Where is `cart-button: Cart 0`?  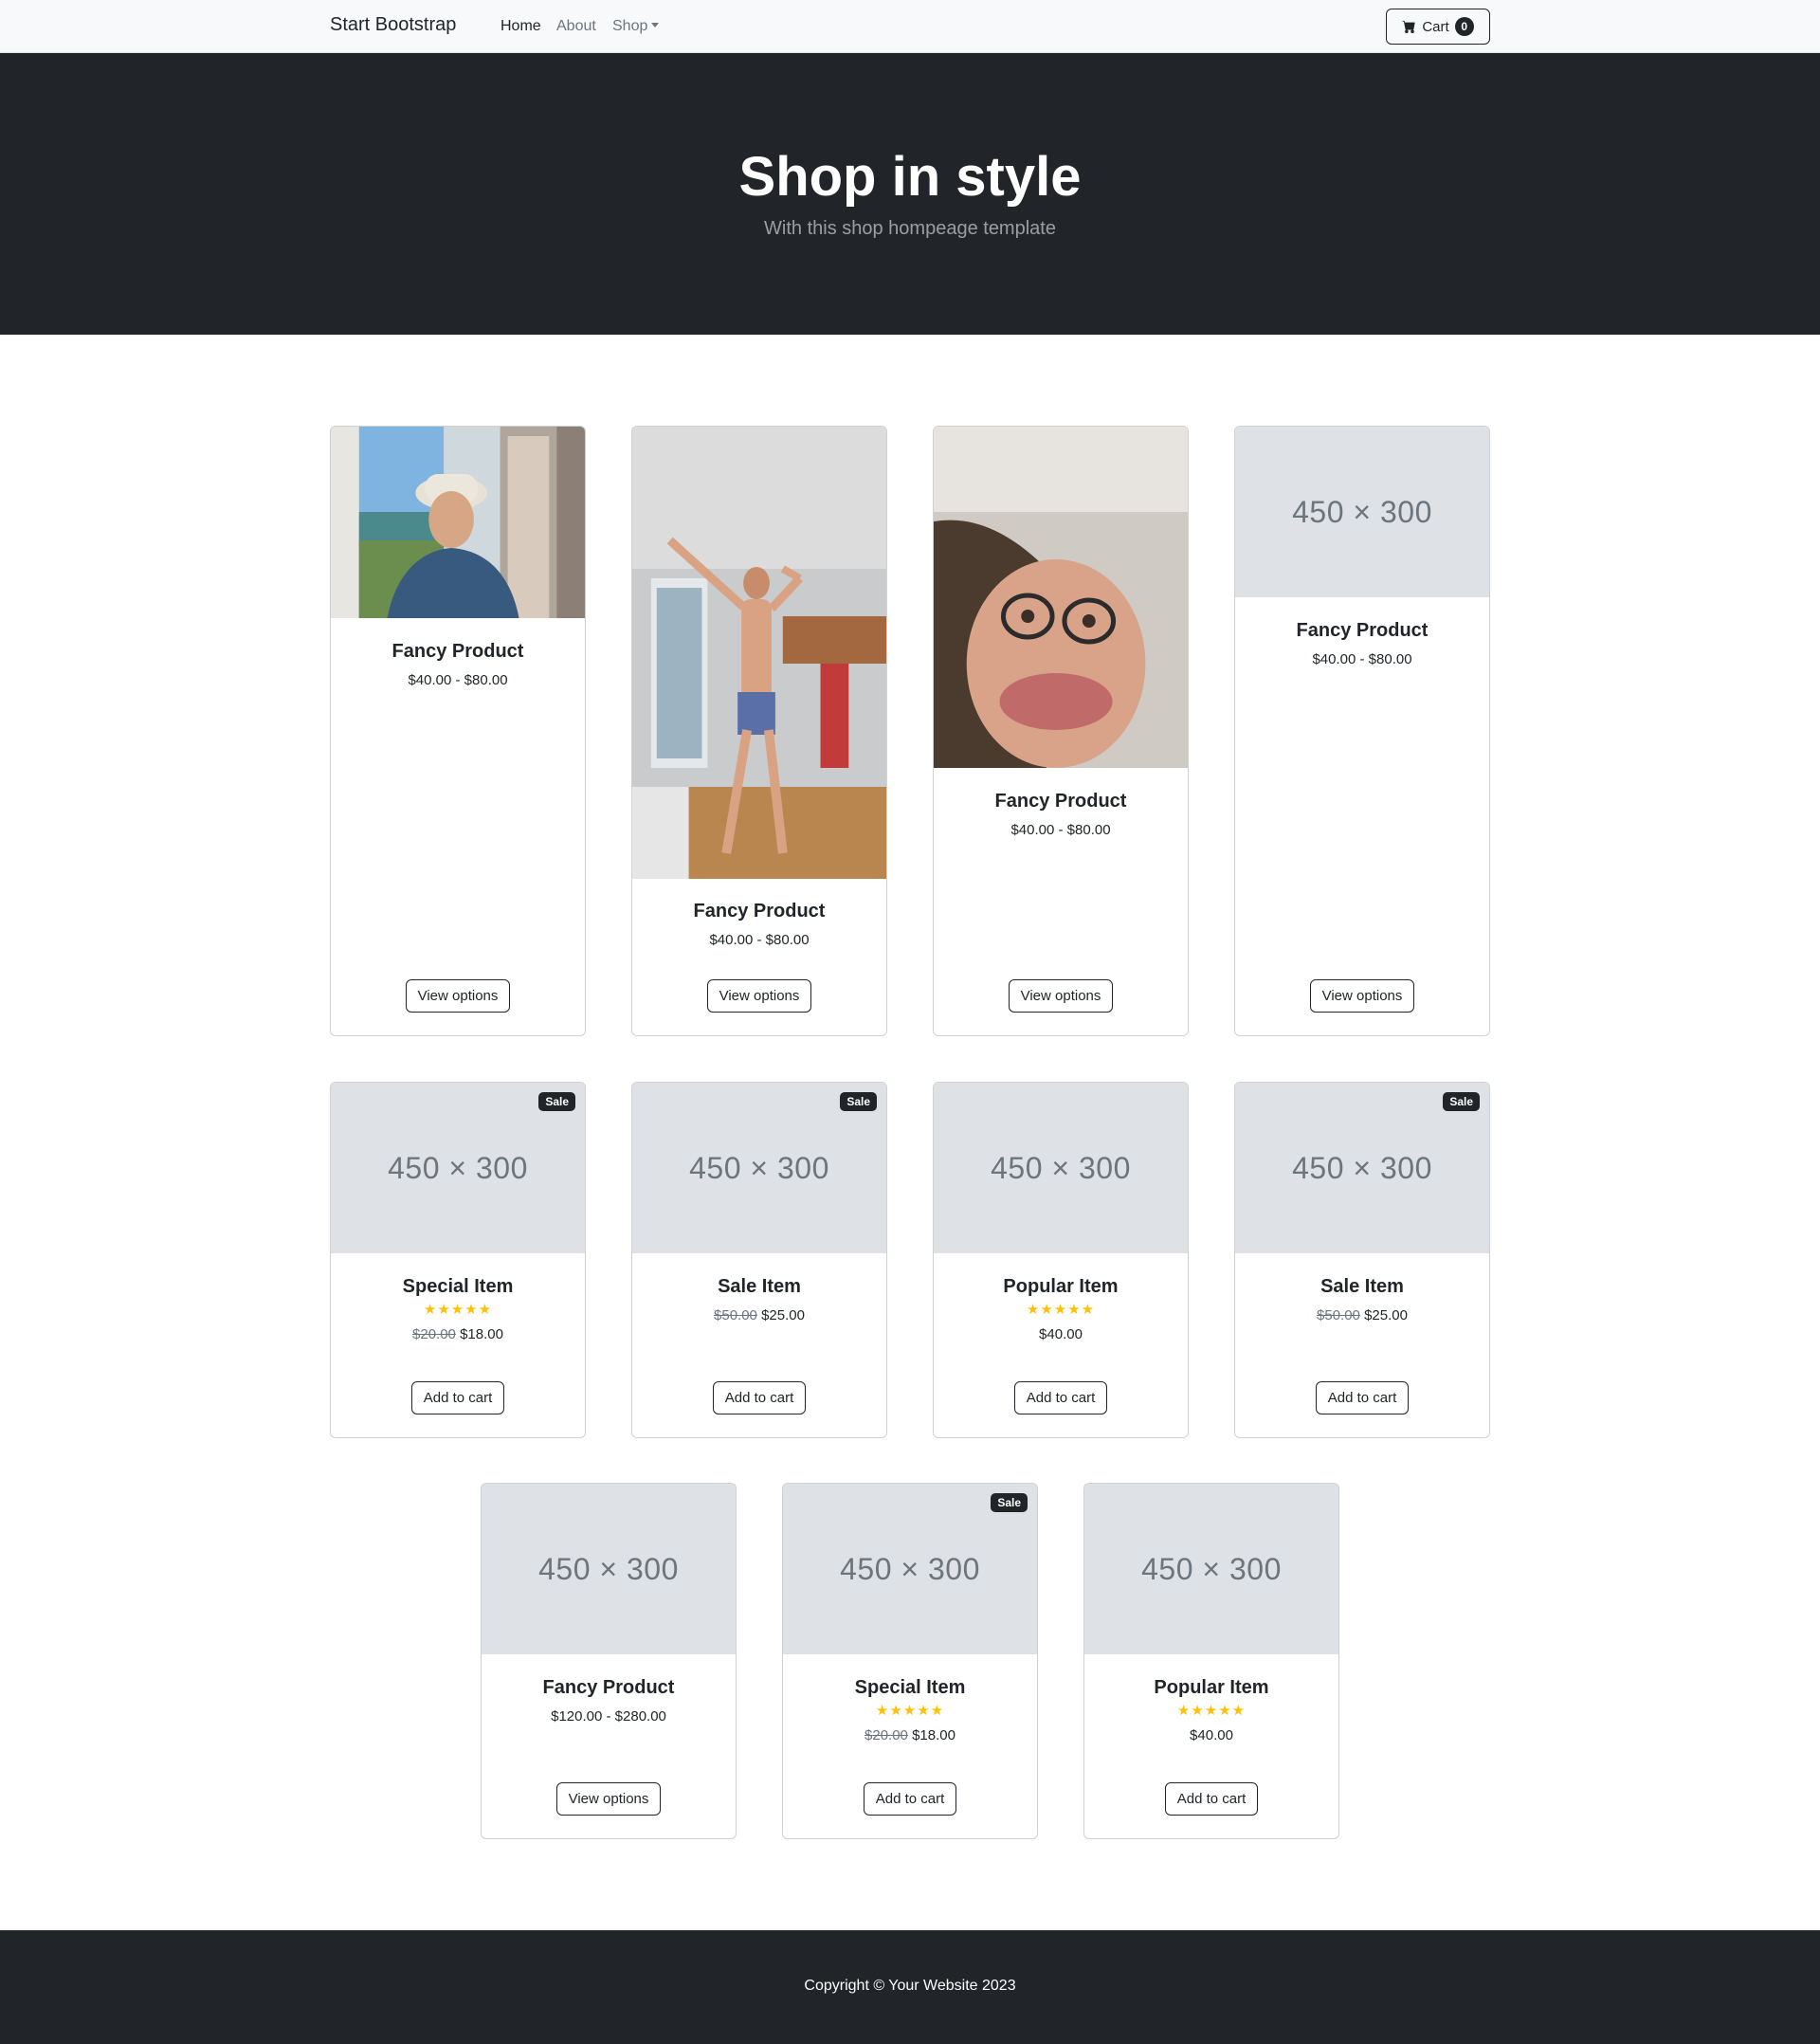 cart-button: Cart 0 is located at coordinates (1438, 27).